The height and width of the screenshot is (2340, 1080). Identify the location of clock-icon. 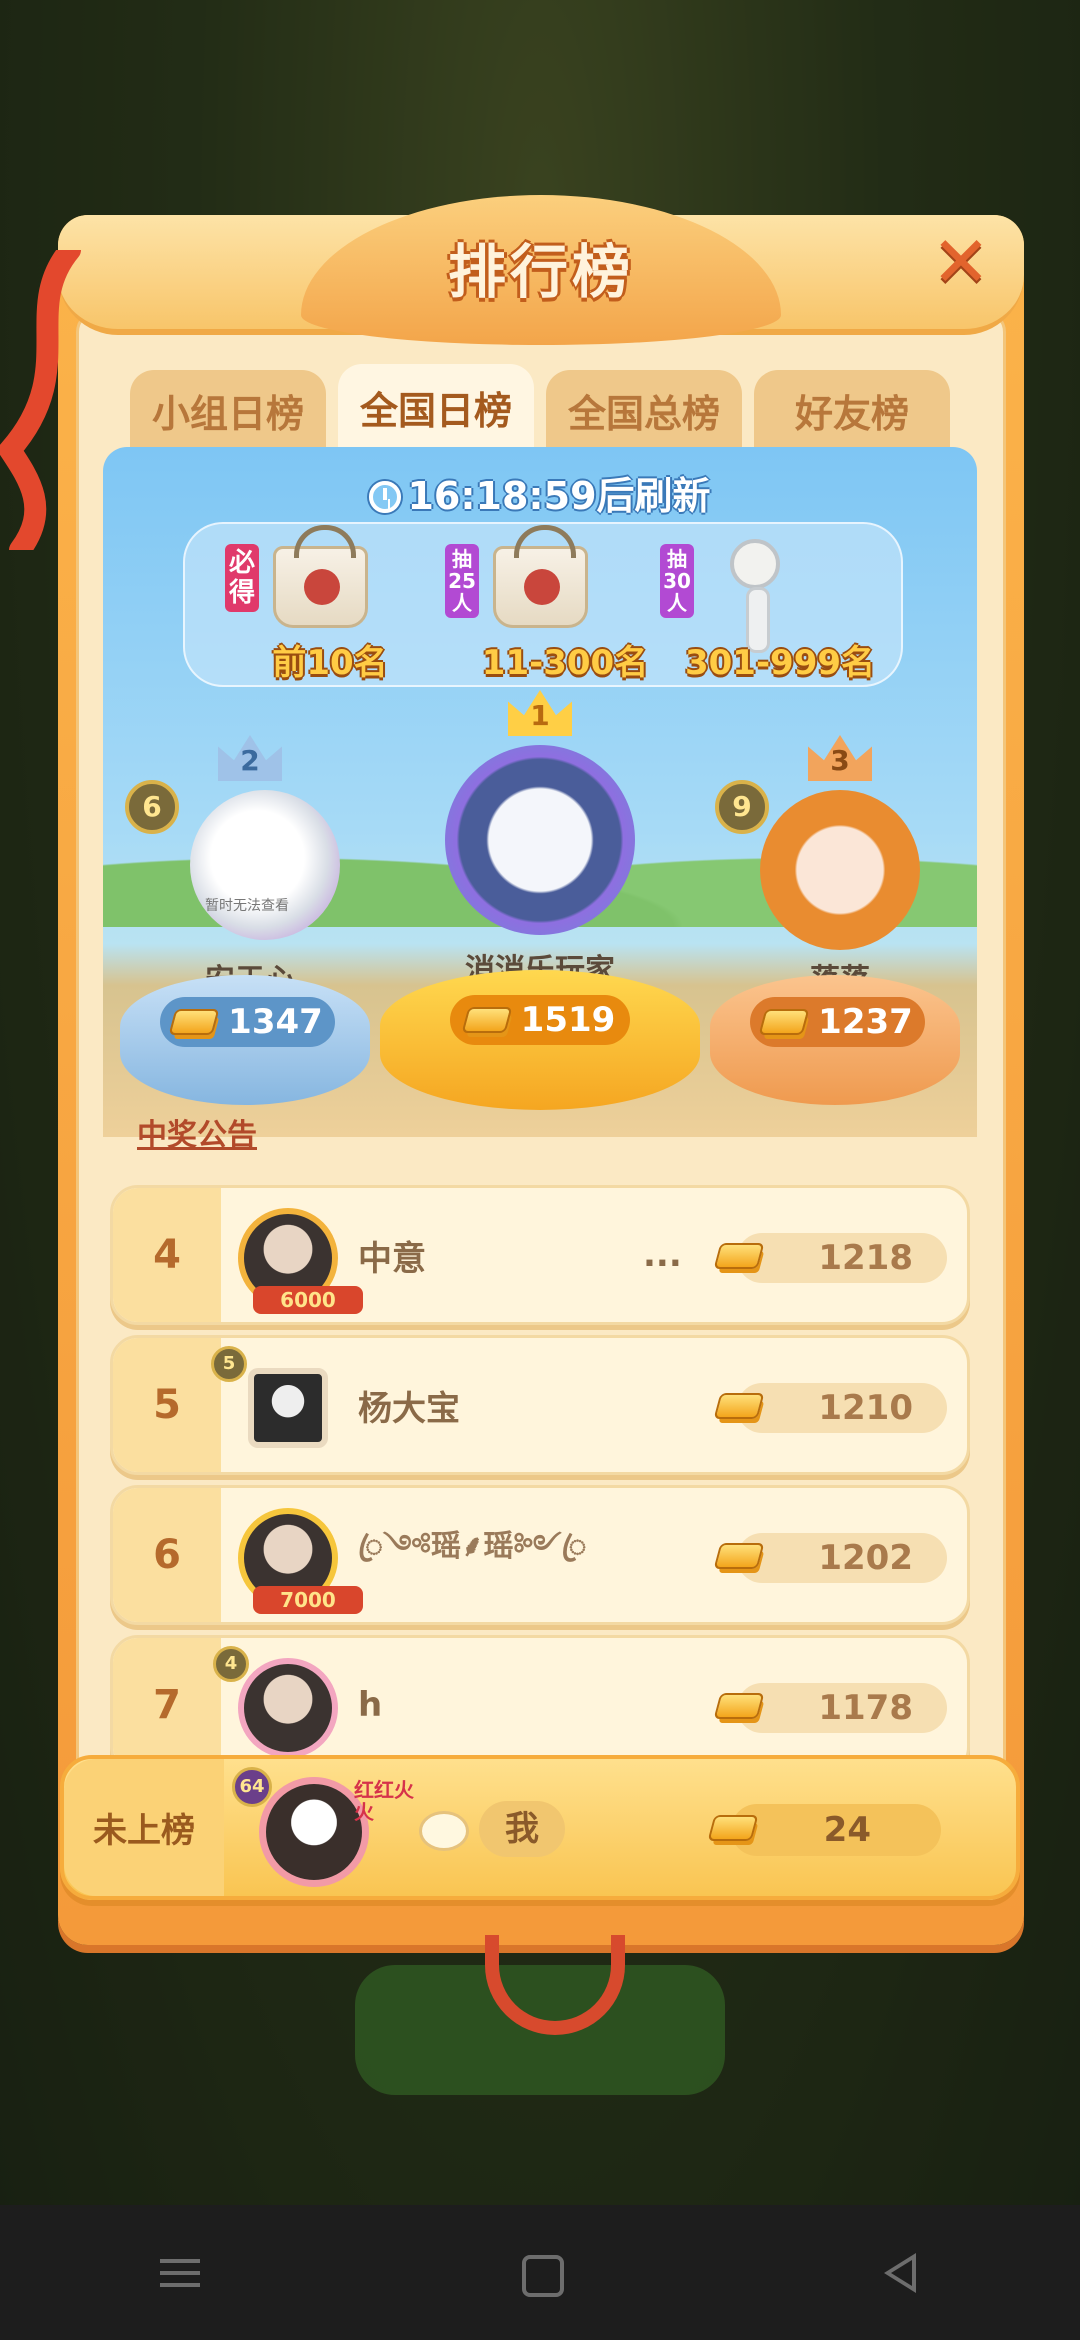
(385, 497).